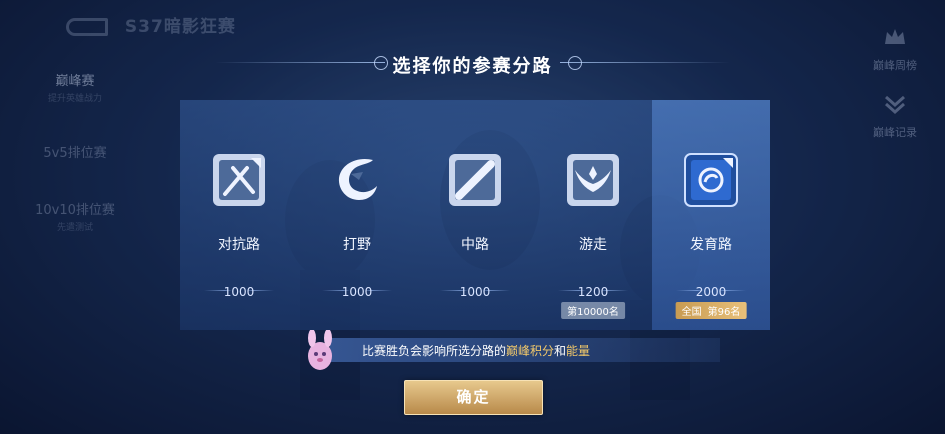  I want to click on dialog-title: 选择你的参赛分路, so click(472, 66).